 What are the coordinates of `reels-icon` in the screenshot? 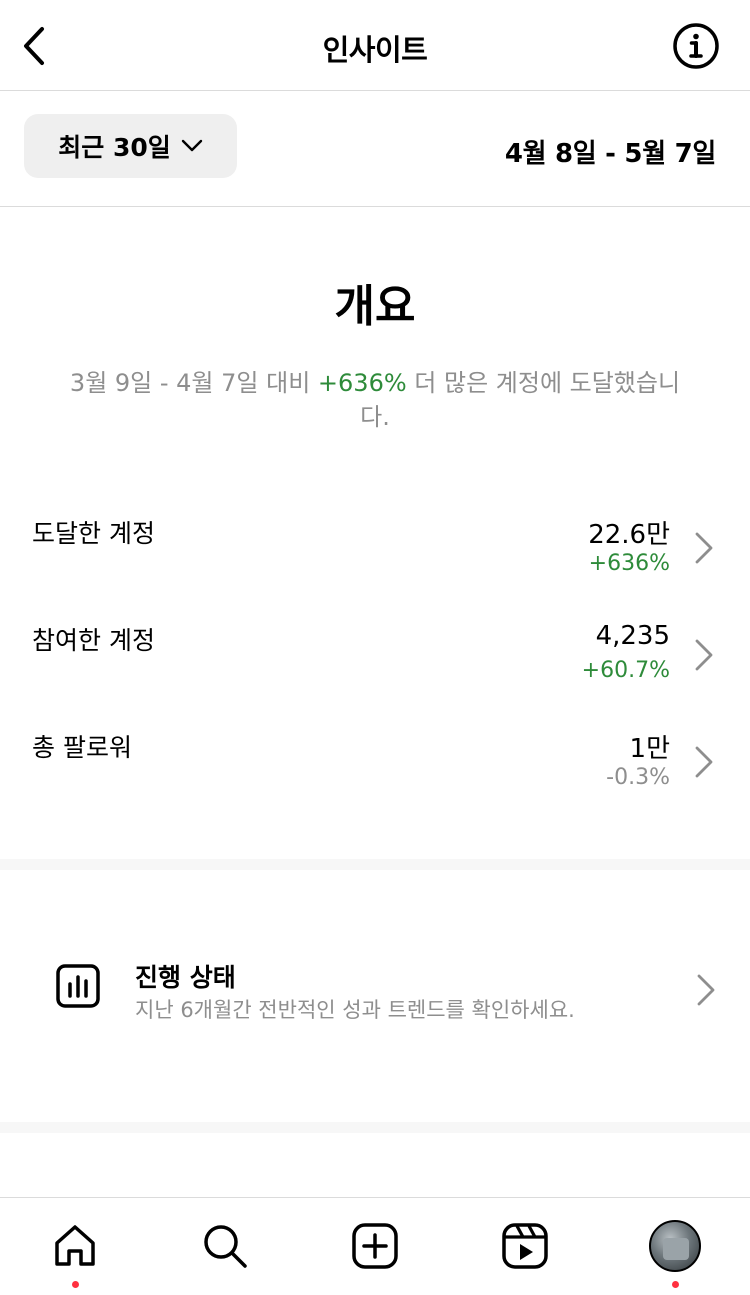 It's located at (525, 1246).